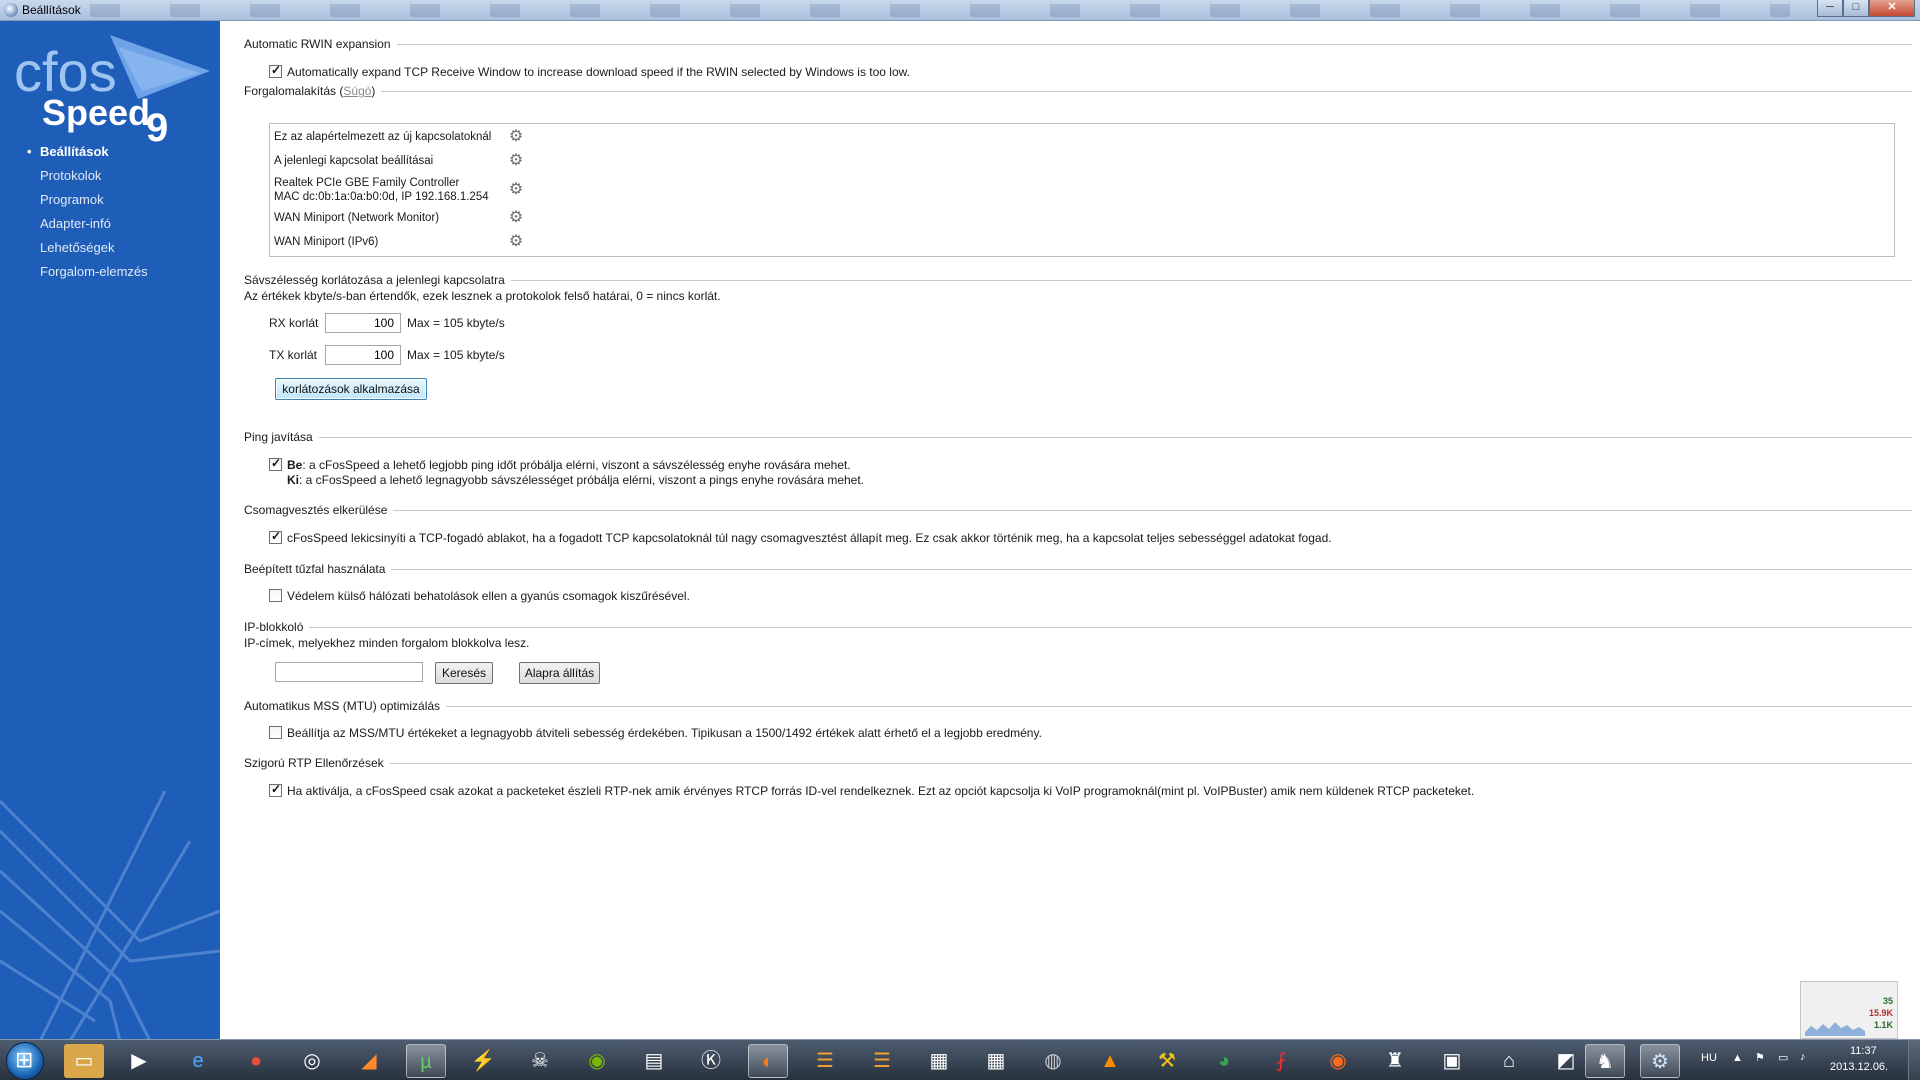  Describe the element at coordinates (25, 1061) in the screenshot. I see `start-button` at that location.